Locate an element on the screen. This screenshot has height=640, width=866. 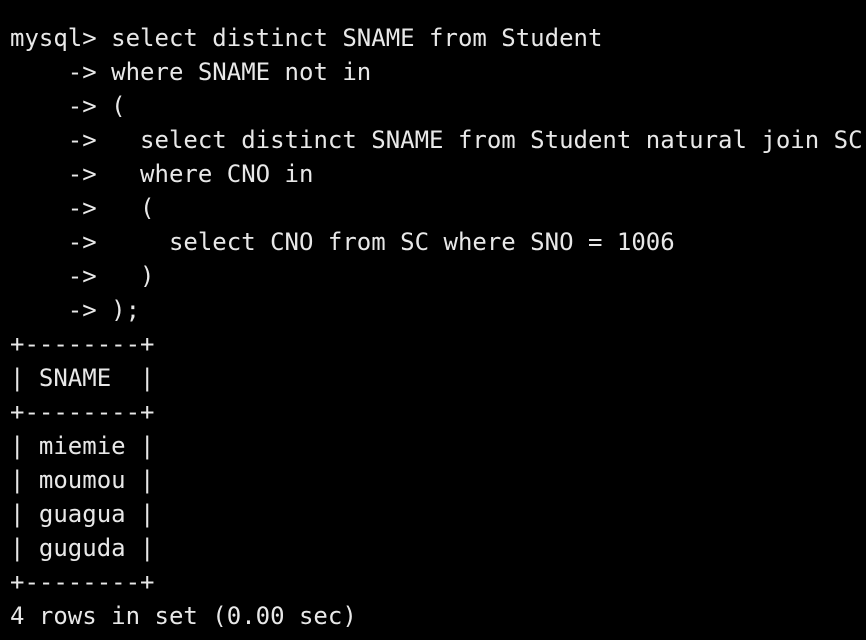
query-line-5: -> where CNO in is located at coordinates (438, 174).